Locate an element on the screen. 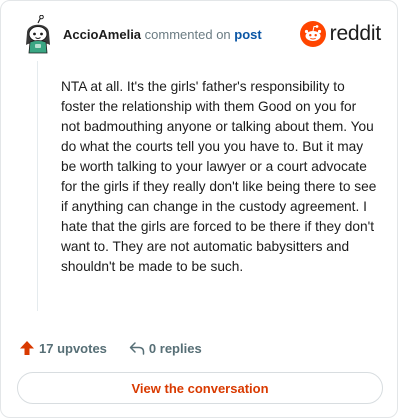  reddit-brand: reddit is located at coordinates (340, 34).